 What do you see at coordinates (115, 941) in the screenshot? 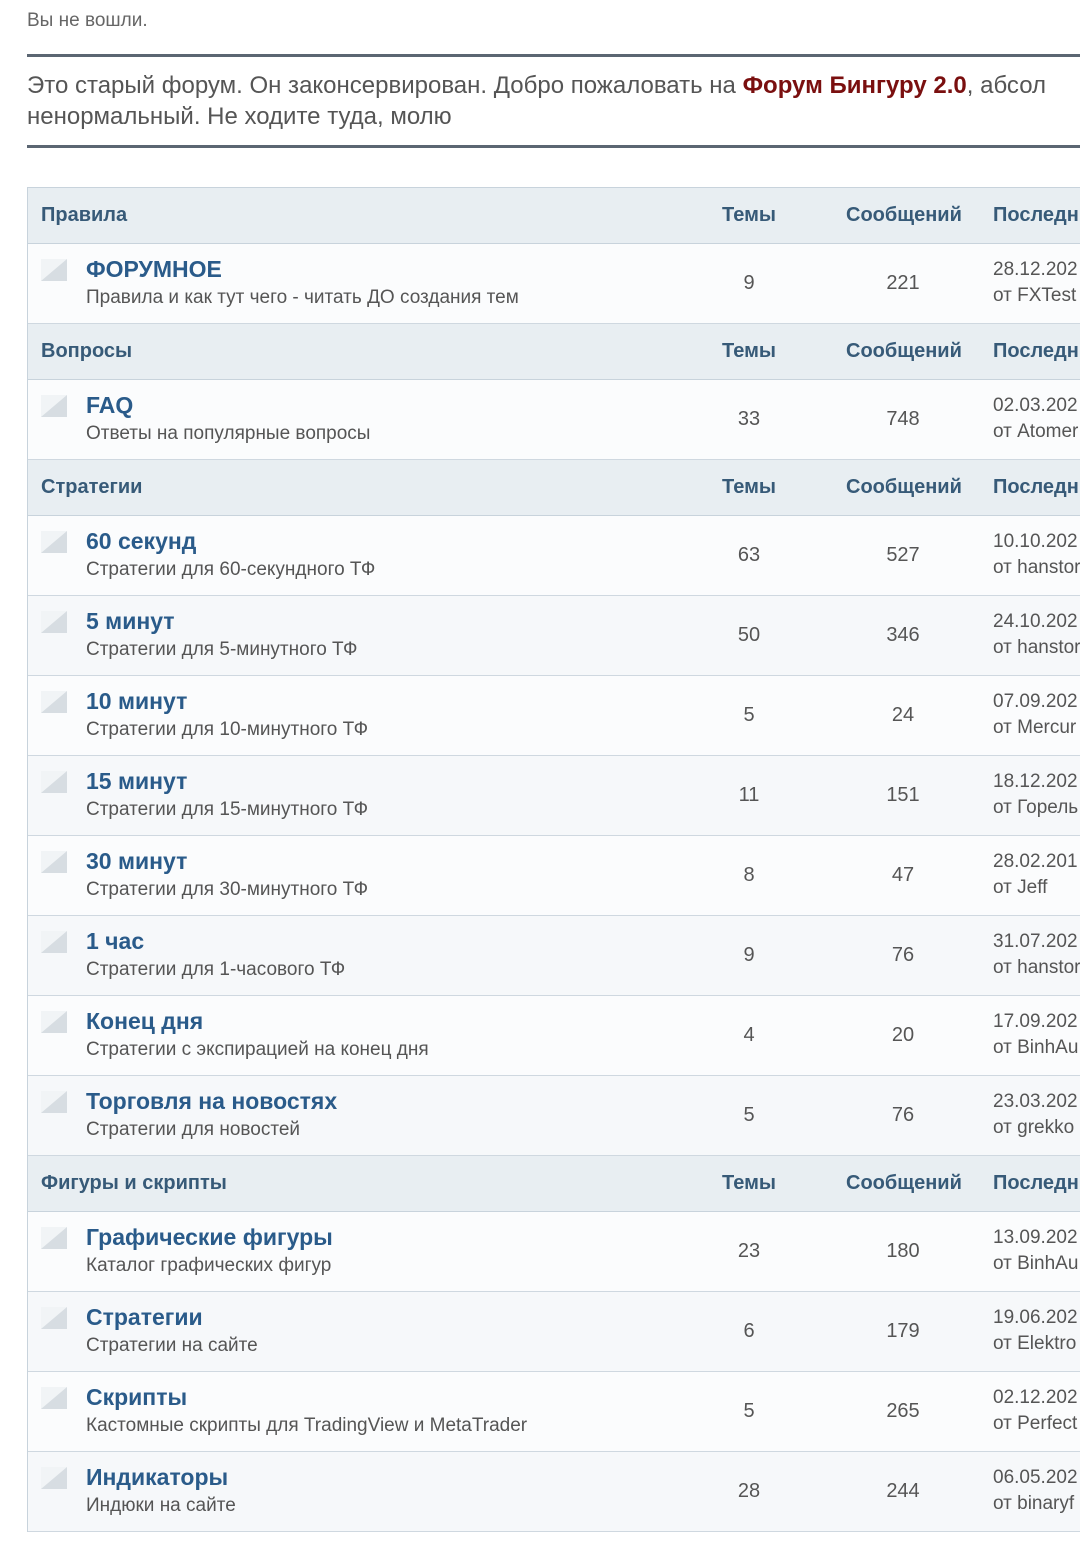
I see `forum-title-link: 1 час` at bounding box center [115, 941].